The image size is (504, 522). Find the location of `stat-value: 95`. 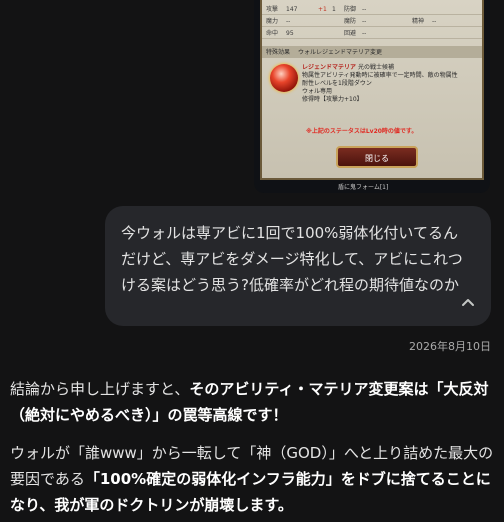

stat-value: 95 is located at coordinates (290, 33).